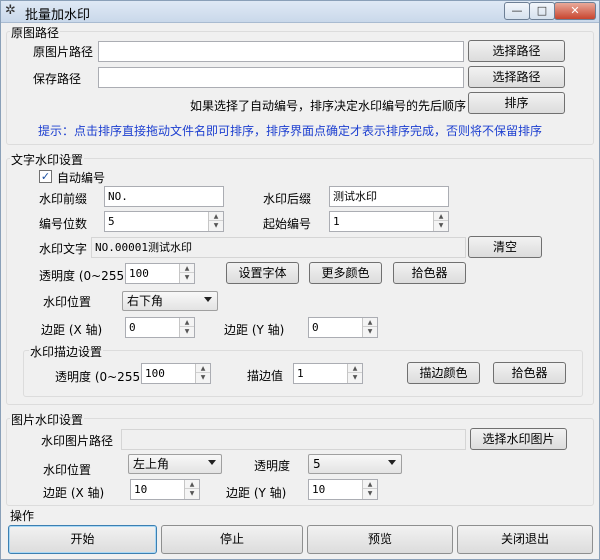  I want to click on stop-button: 停止, so click(232, 539).